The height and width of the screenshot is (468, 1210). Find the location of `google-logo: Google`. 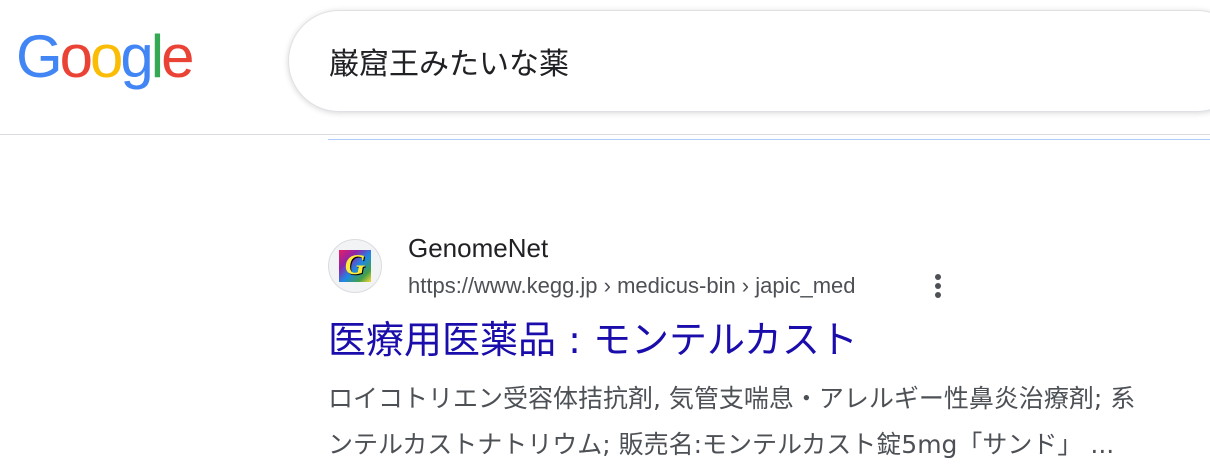

google-logo: Google is located at coordinates (105, 57).